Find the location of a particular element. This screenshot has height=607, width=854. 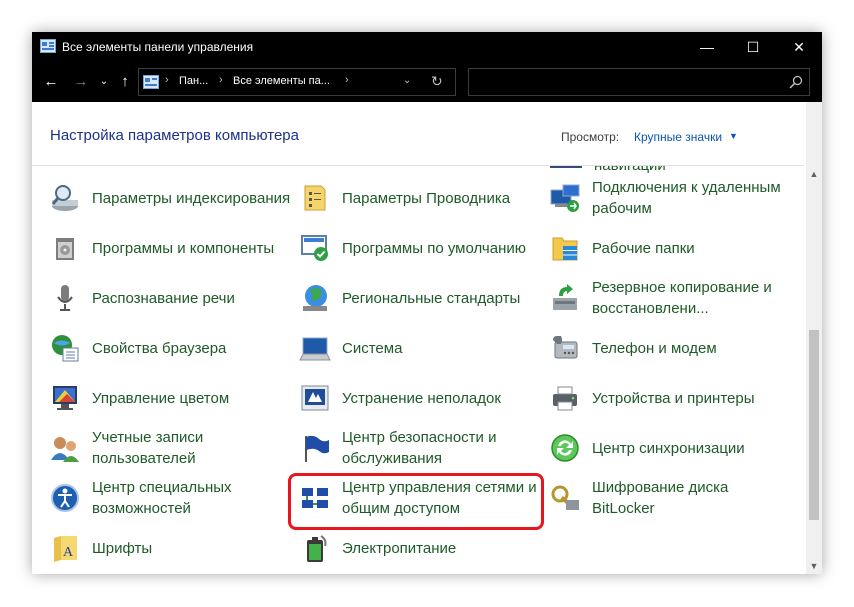

item-label: Распознавание речи is located at coordinates (163, 298).